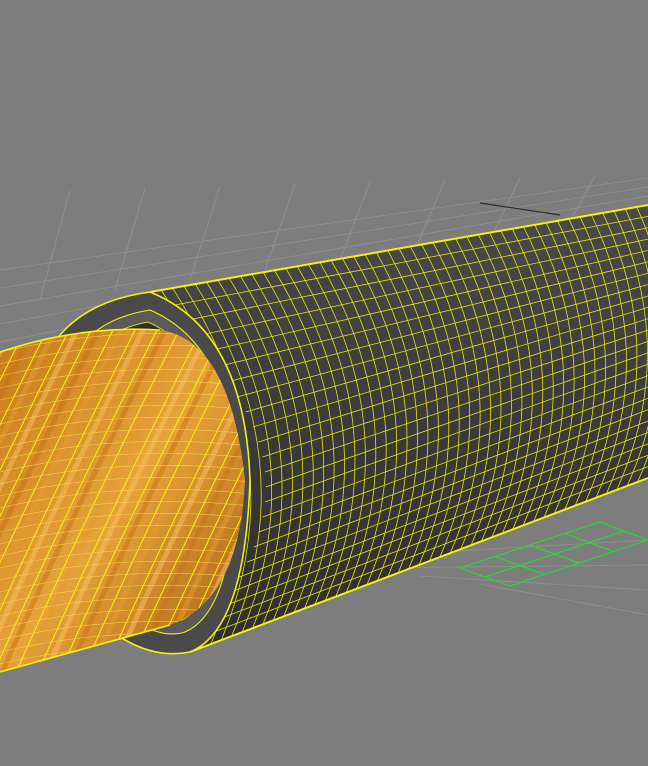  Describe the element at coordinates (520, 209) in the screenshot. I see `world-axis-line` at that location.